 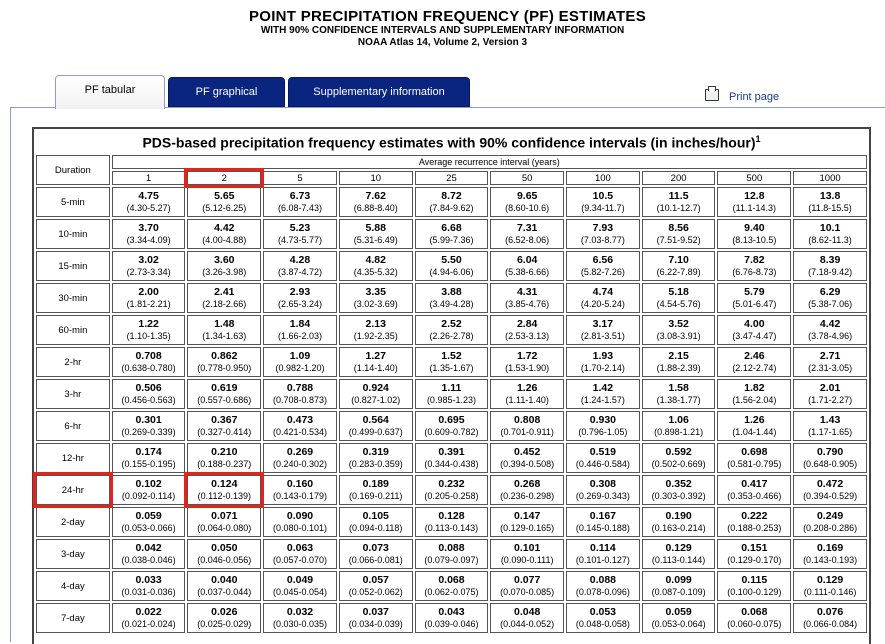 What do you see at coordinates (742, 94) in the screenshot?
I see `print-page-link: Print page` at bounding box center [742, 94].